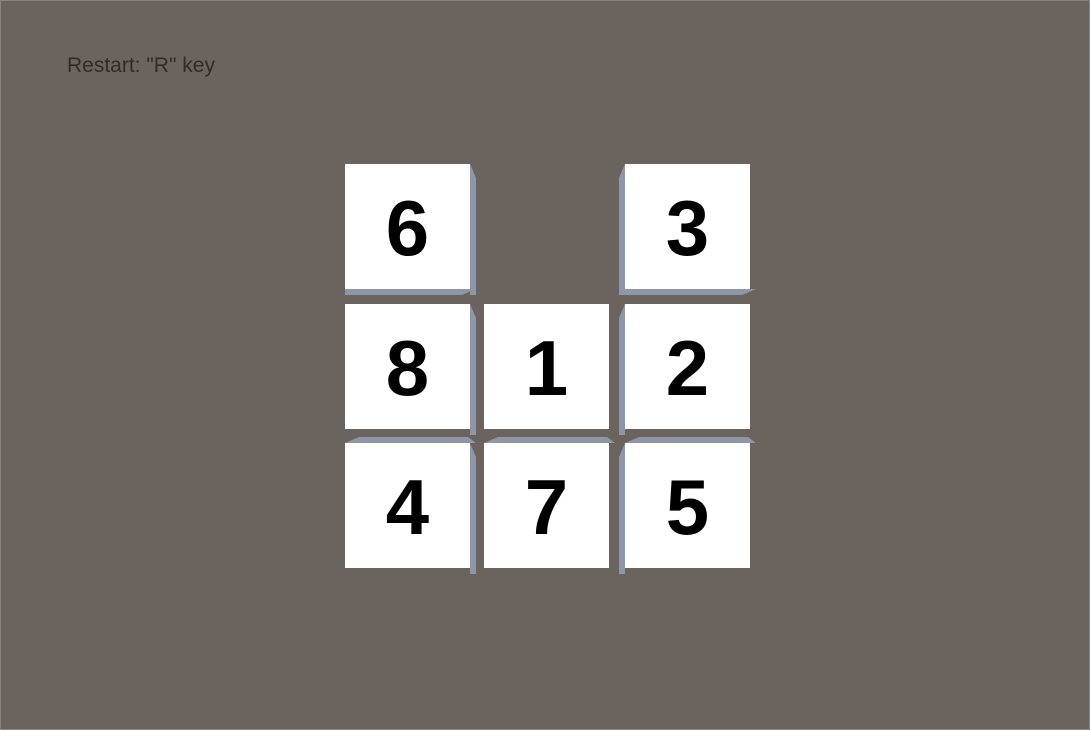  What do you see at coordinates (687, 505) in the screenshot?
I see `tile-number: 5` at bounding box center [687, 505].